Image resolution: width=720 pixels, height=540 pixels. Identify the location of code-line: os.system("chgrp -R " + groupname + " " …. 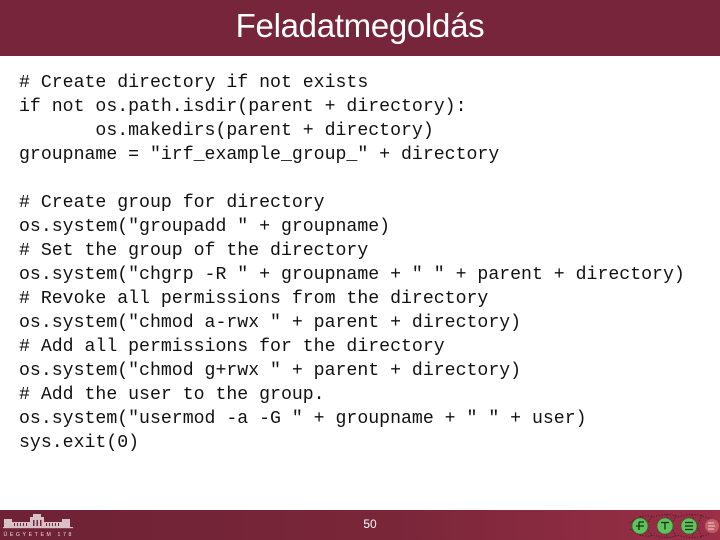
(352, 275).